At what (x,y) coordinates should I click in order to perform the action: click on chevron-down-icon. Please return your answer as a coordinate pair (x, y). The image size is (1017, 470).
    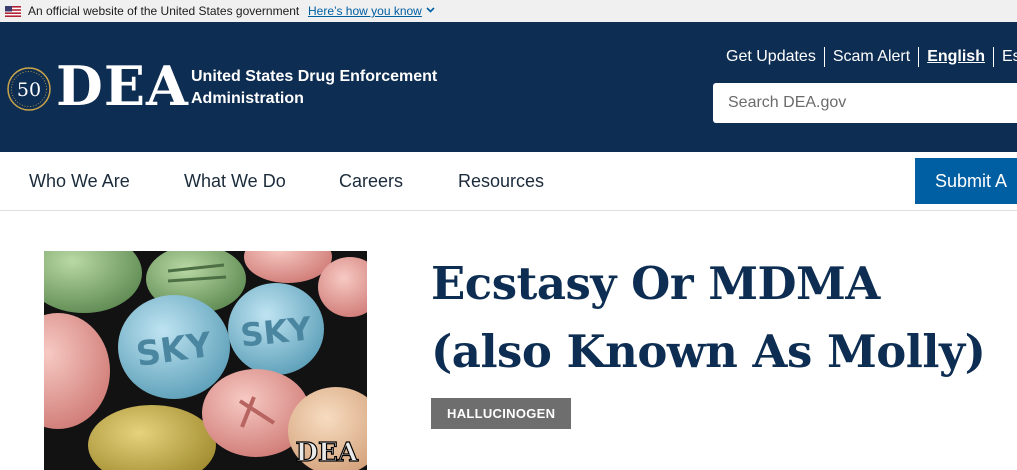
    Looking at the image, I should click on (430, 10).